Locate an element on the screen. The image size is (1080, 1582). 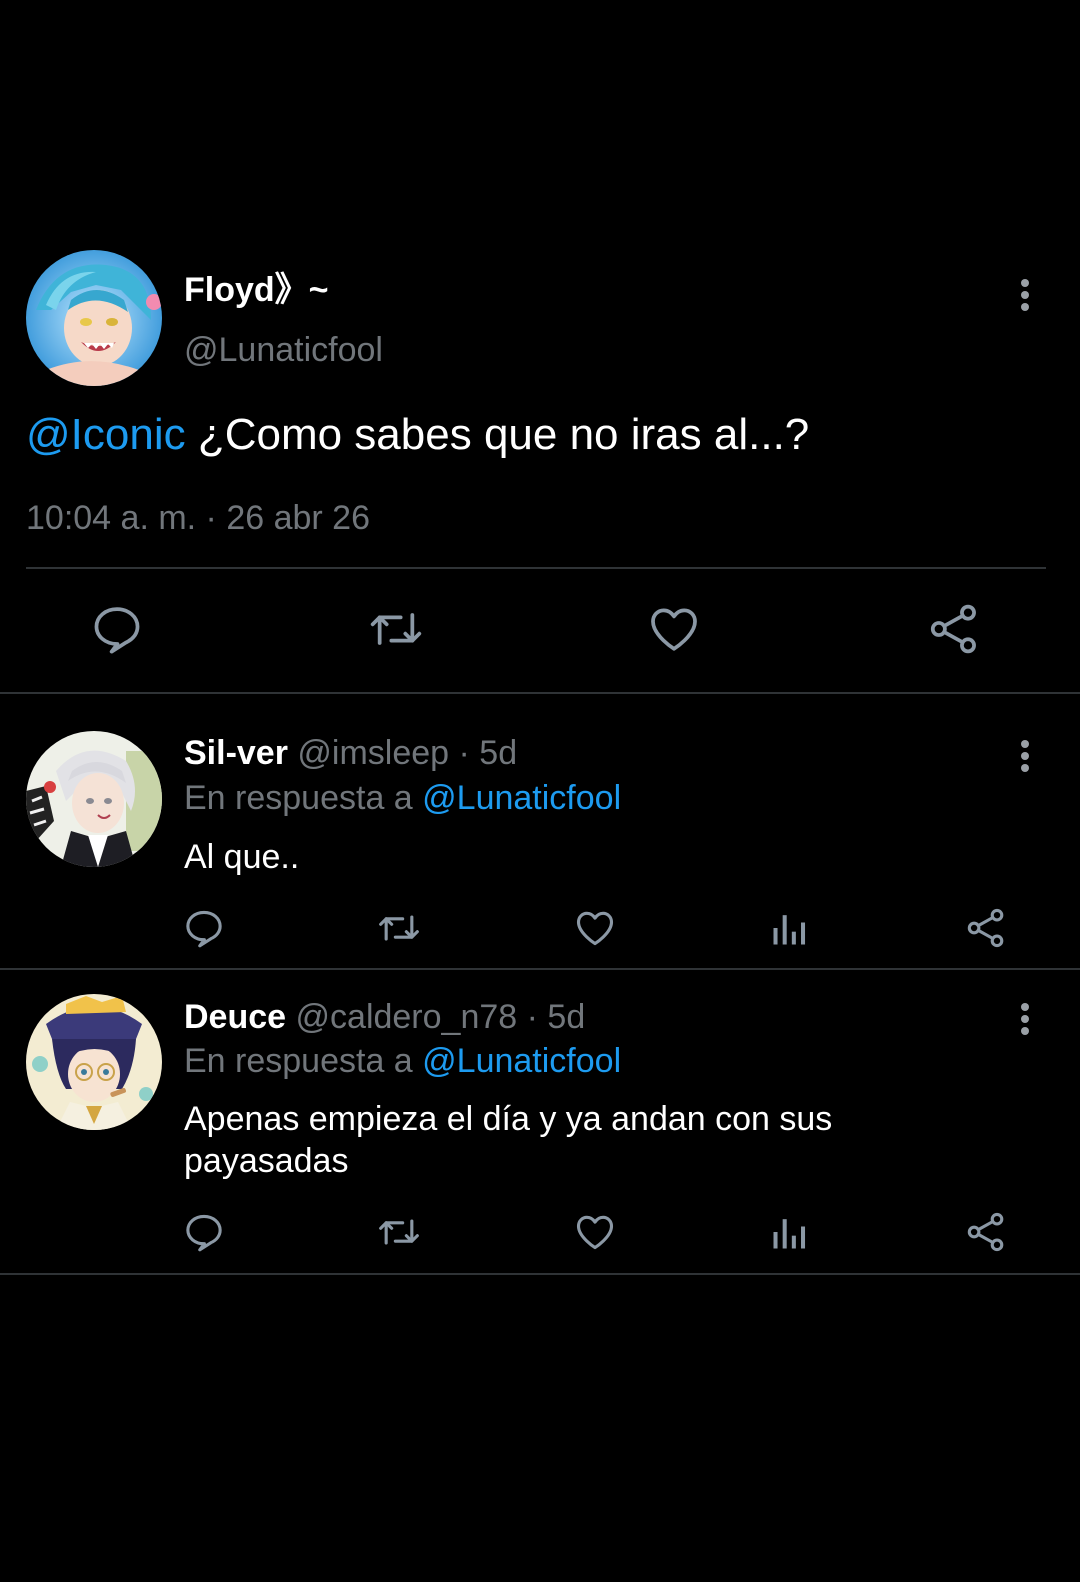
avatar-deuce is located at coordinates (94, 1062).